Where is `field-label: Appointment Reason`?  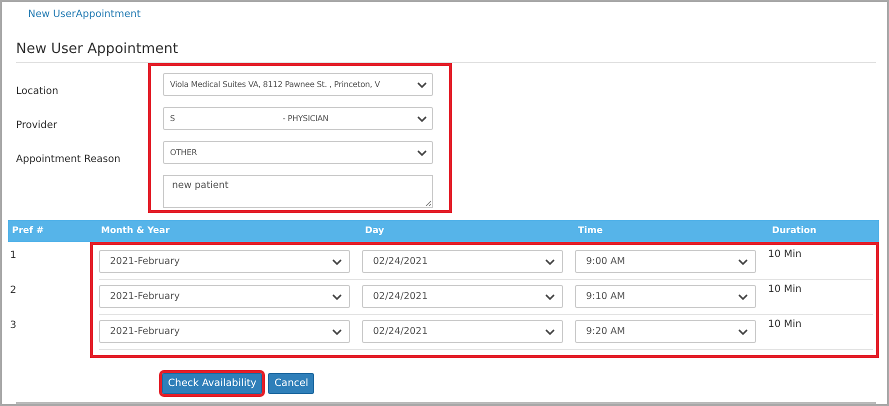
field-label: Appointment Reason is located at coordinates (68, 159).